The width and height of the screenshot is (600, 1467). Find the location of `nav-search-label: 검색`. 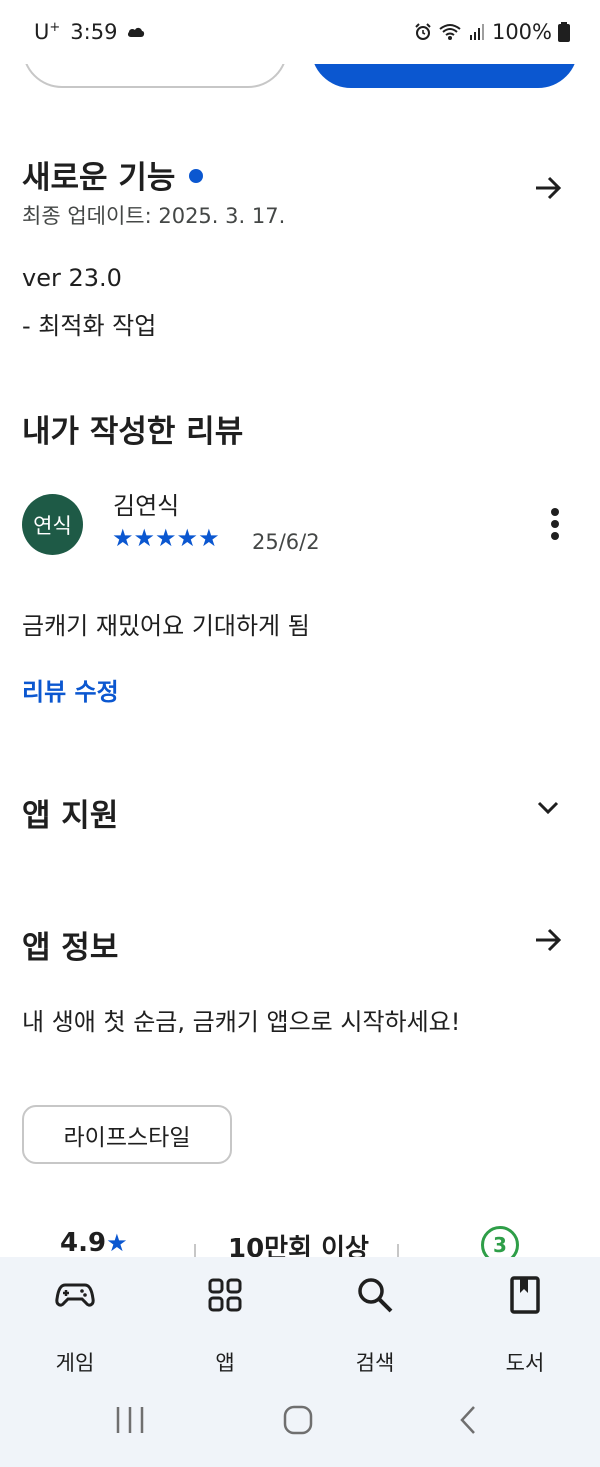

nav-search-label: 검색 is located at coordinates (375, 1363).